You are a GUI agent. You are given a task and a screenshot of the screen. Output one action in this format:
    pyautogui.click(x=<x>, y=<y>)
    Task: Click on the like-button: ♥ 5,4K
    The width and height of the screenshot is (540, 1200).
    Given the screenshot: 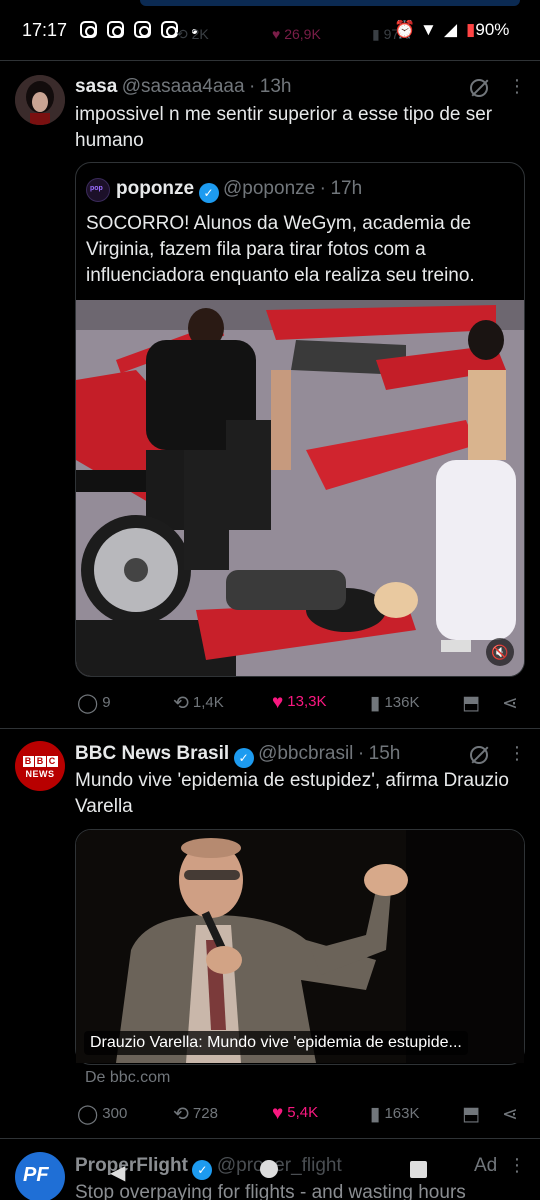 What is the action you would take?
    pyautogui.click(x=295, y=1114)
    